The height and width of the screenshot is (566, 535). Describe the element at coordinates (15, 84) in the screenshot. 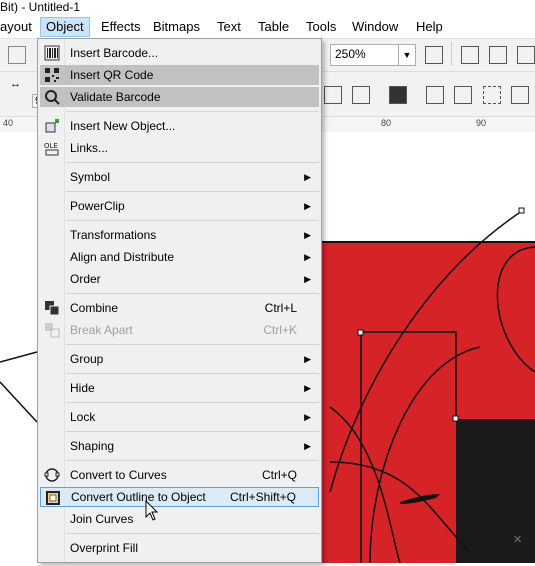

I see `width-icon: ↔` at that location.